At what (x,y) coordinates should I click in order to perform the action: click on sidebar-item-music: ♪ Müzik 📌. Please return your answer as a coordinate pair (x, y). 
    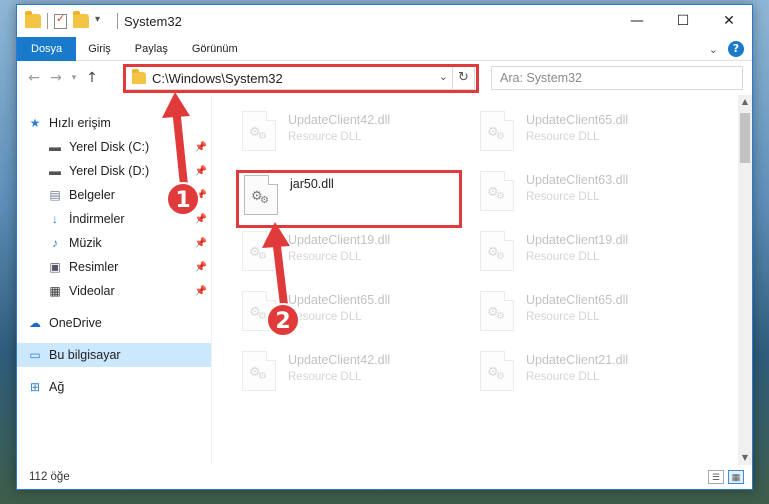
    Looking at the image, I should click on (114, 243).